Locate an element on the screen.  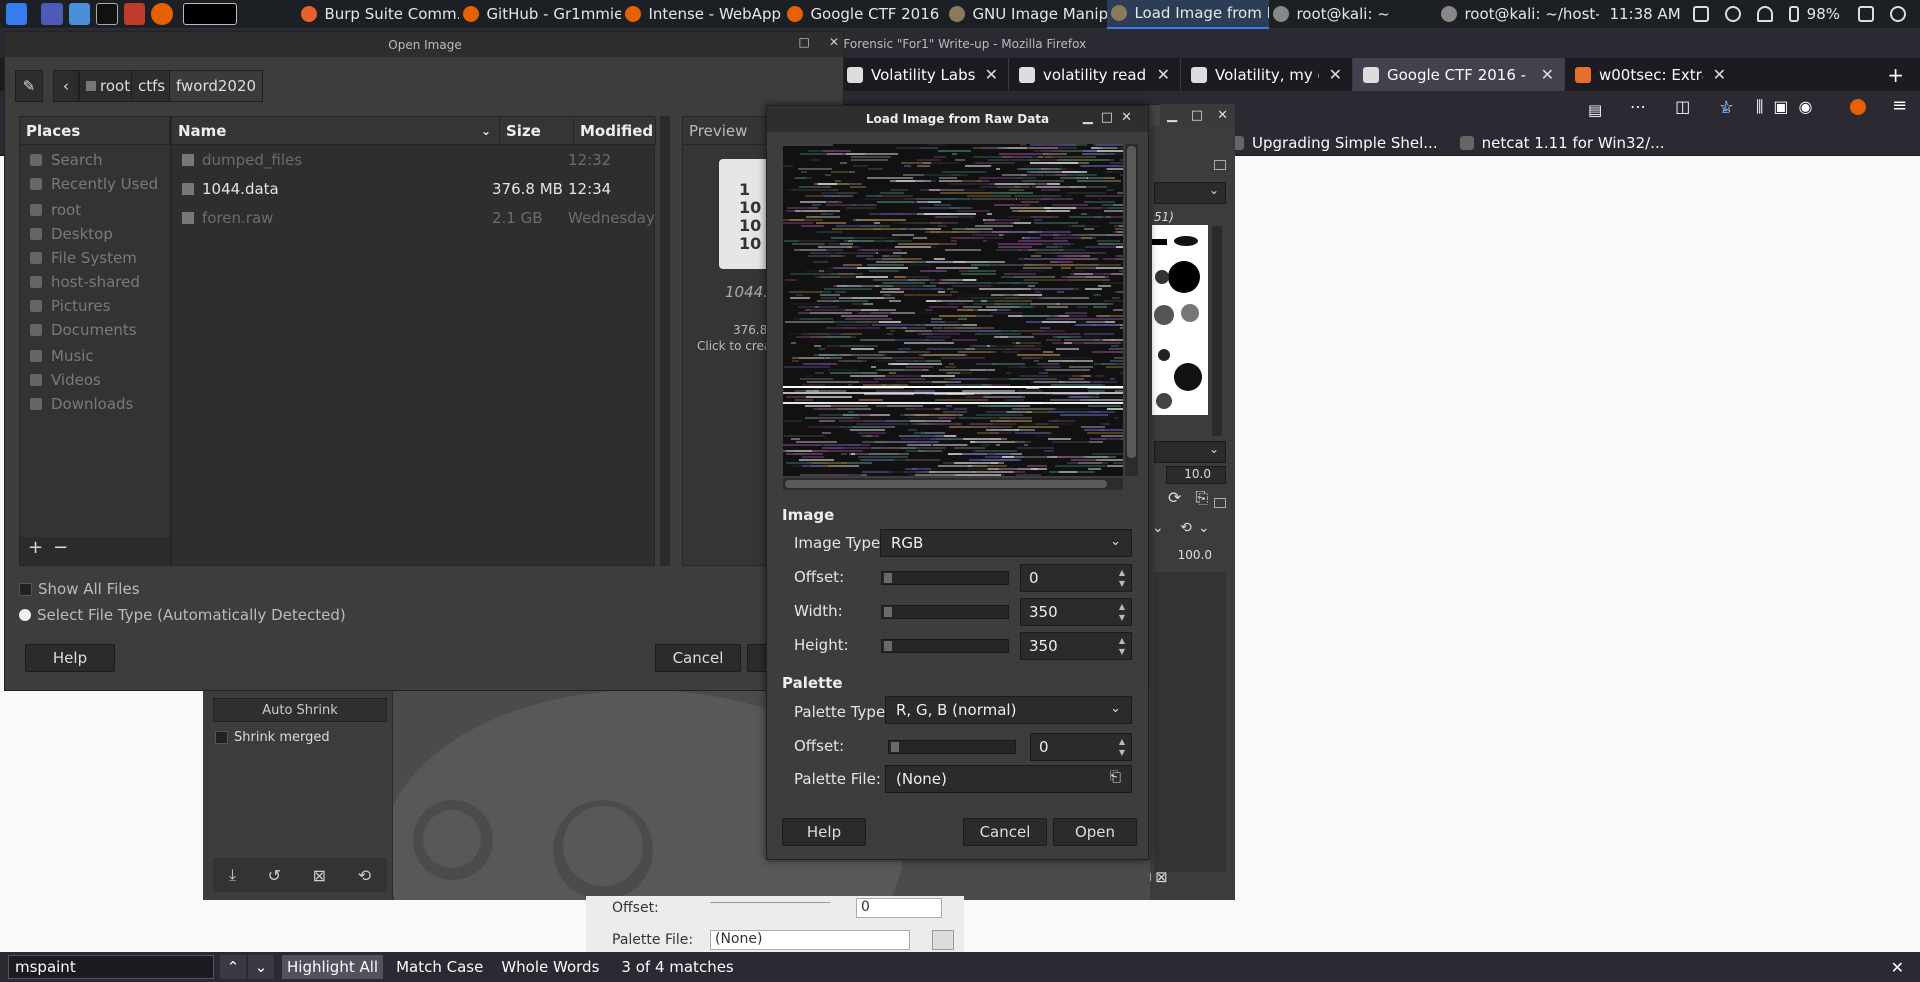
volume-icon is located at coordinates (1732, 14).